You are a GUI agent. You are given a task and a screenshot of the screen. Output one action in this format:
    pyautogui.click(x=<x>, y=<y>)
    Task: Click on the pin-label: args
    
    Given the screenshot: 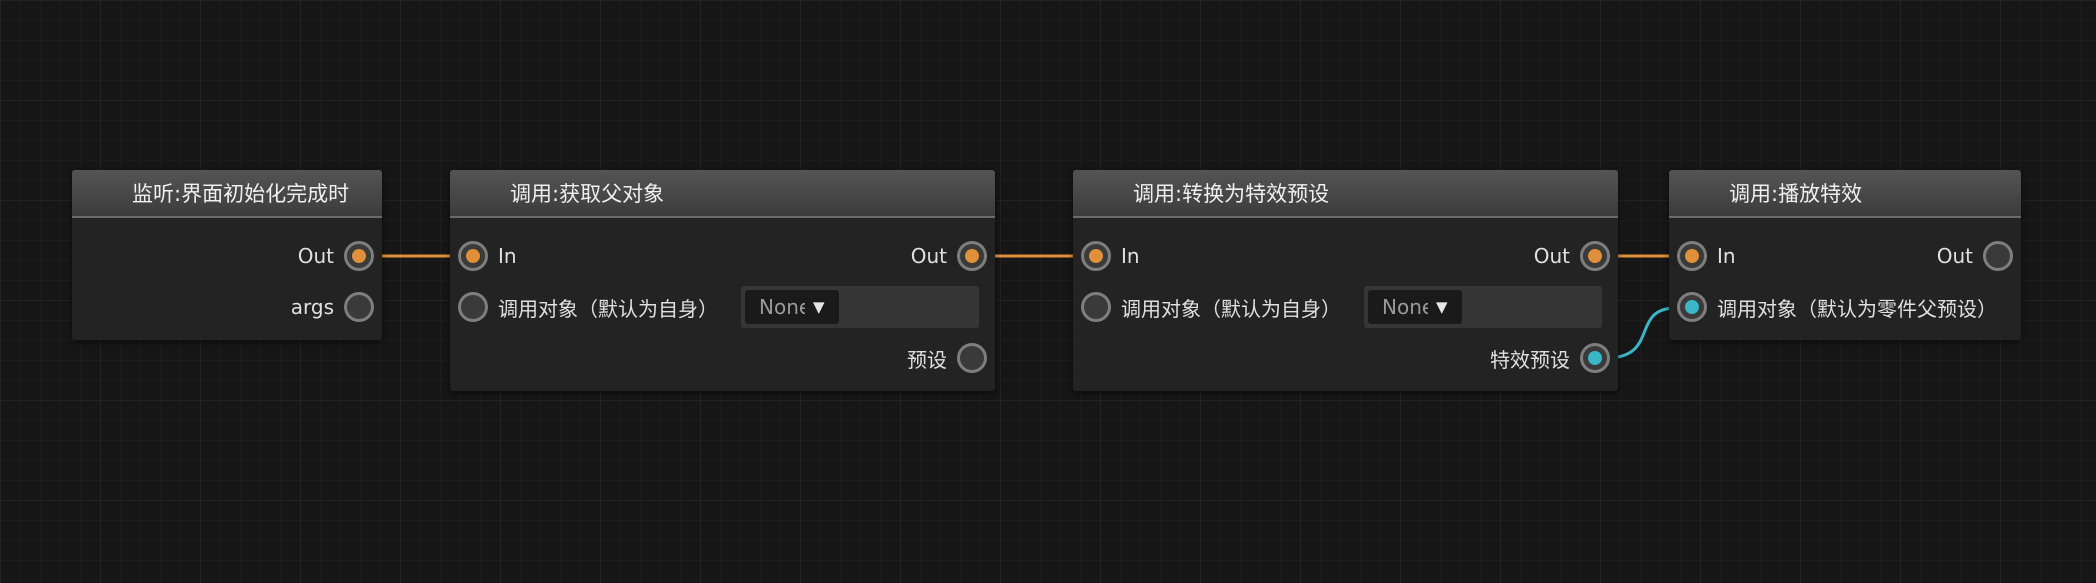 What is the action you would take?
    pyautogui.click(x=312, y=307)
    